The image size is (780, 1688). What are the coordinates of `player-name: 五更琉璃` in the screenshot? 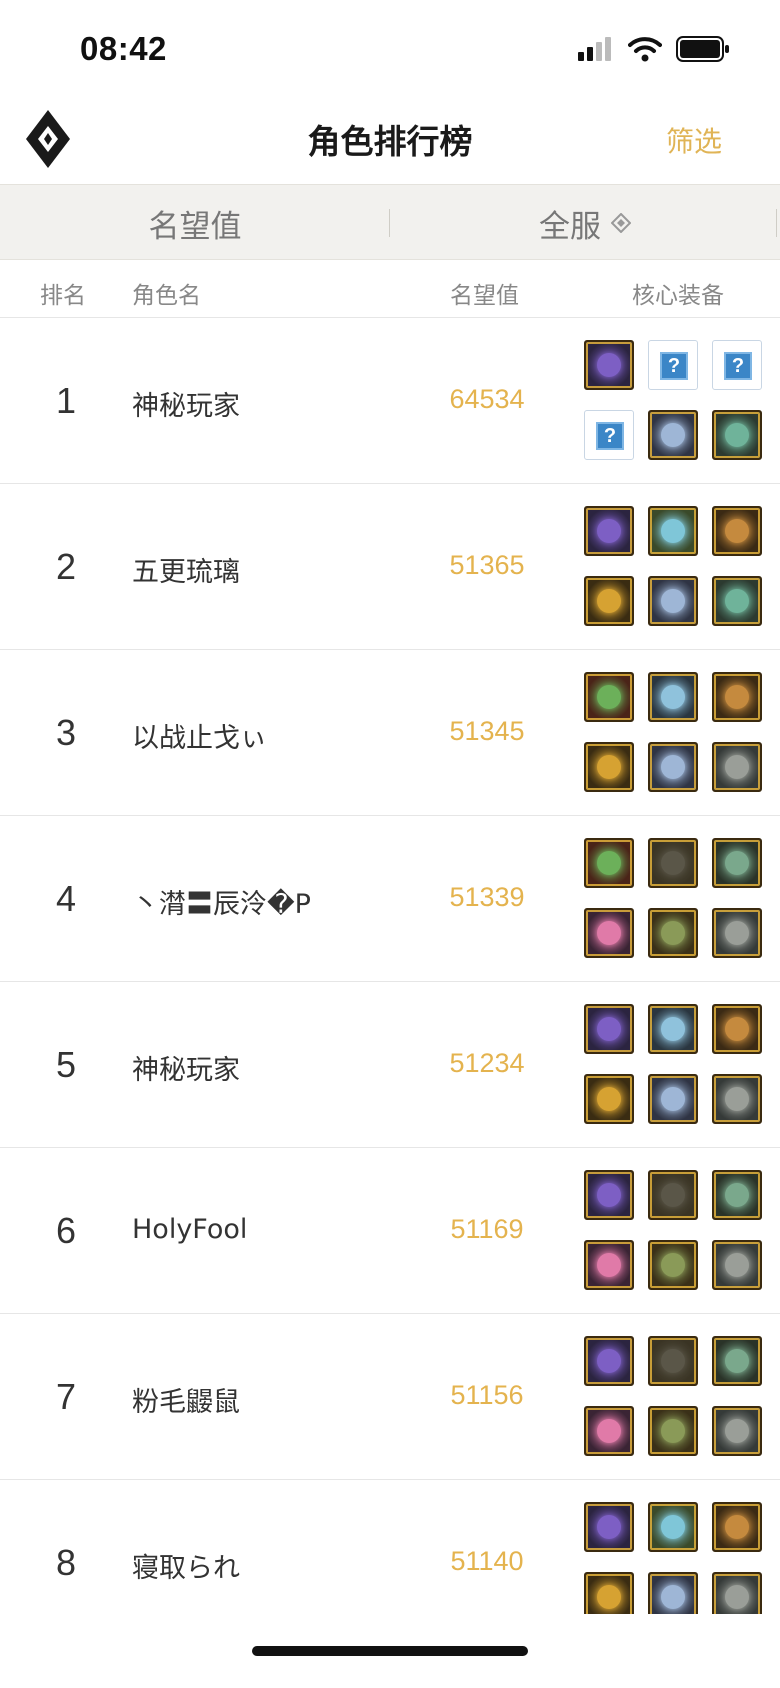 It's located at (186, 569).